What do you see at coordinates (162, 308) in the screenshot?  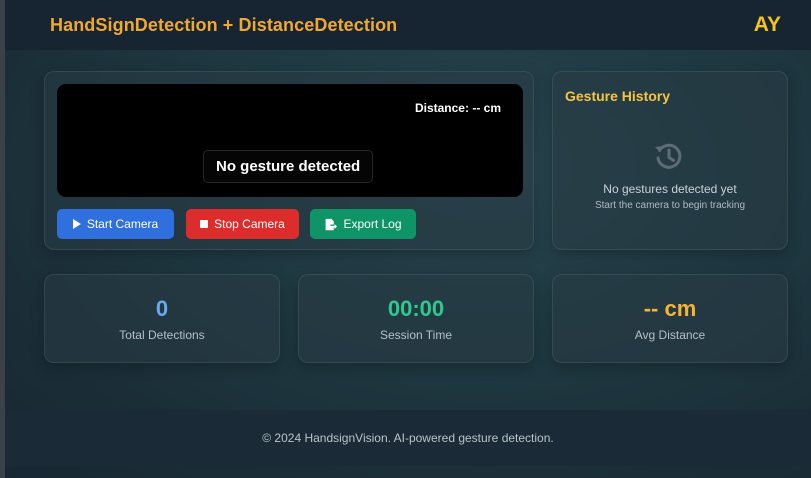 I see `stat-value: 0` at bounding box center [162, 308].